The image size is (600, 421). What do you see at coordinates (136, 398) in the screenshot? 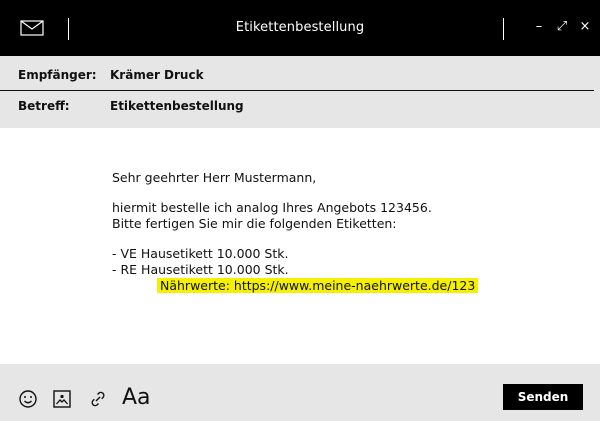
I see `font-format-button: Aa` at bounding box center [136, 398].